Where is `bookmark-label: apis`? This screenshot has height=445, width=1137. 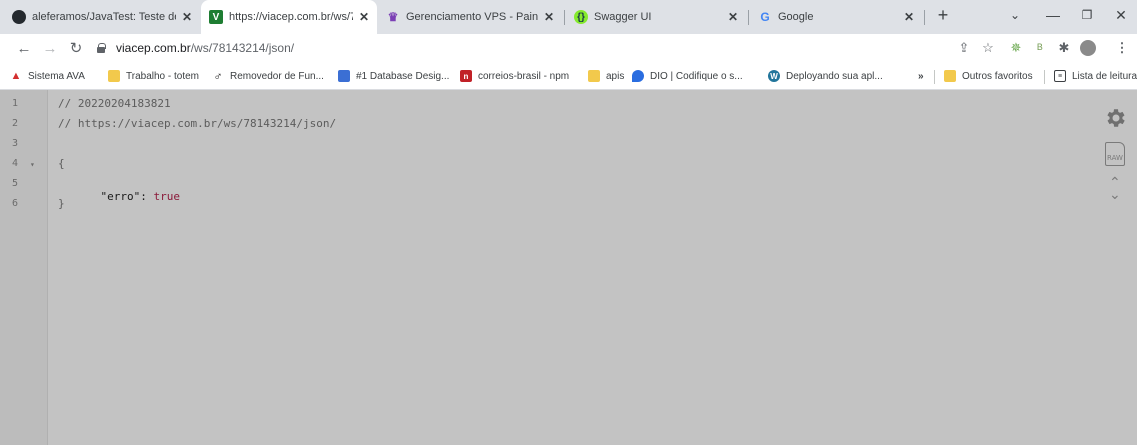 bookmark-label: apis is located at coordinates (615, 76).